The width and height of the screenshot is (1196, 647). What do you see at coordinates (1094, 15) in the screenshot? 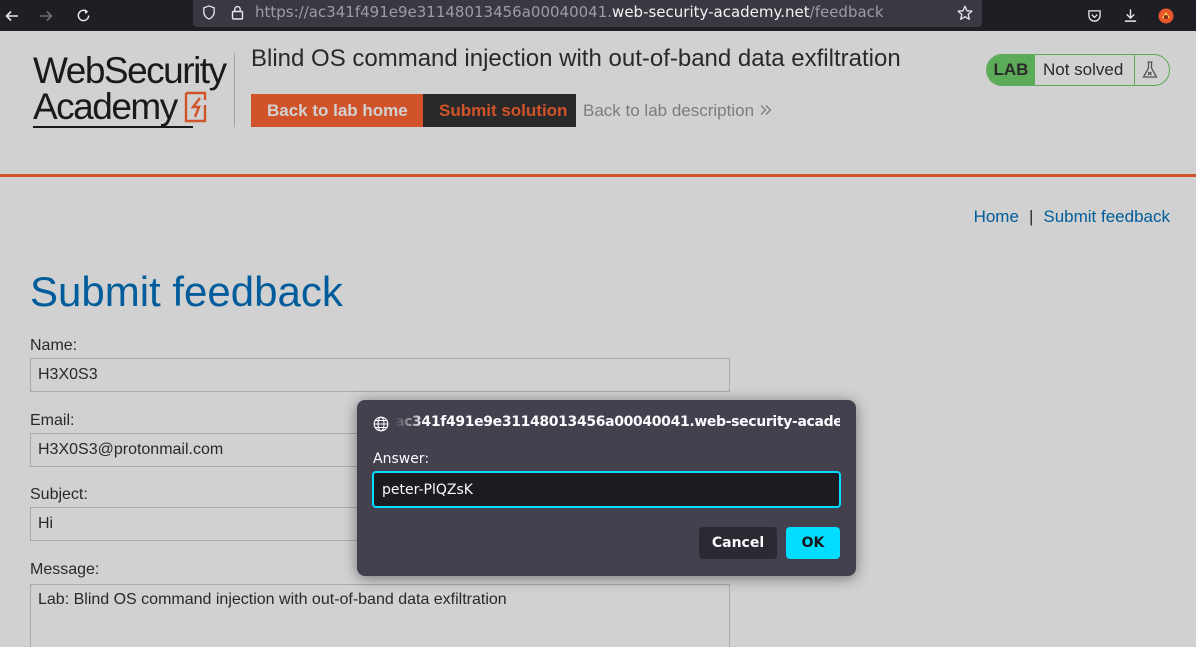
I see `pocket-icon` at bounding box center [1094, 15].